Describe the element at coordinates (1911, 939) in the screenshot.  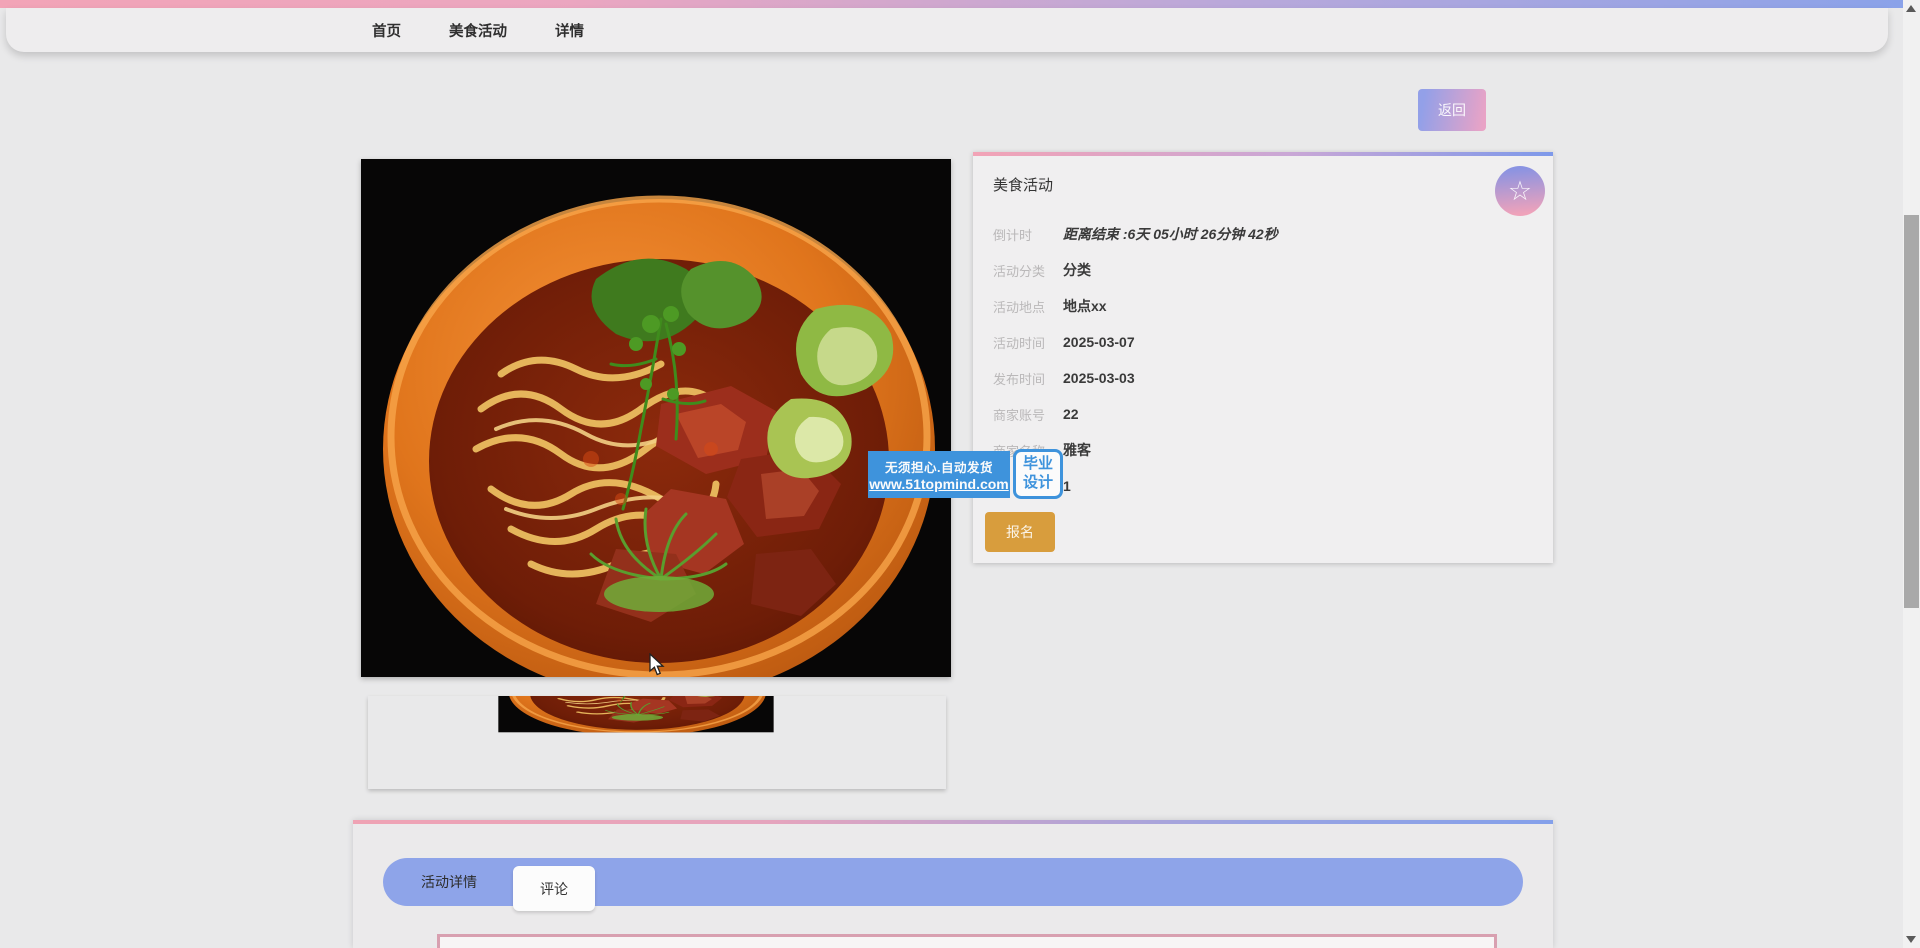
I see `scroll-down-icon` at that location.